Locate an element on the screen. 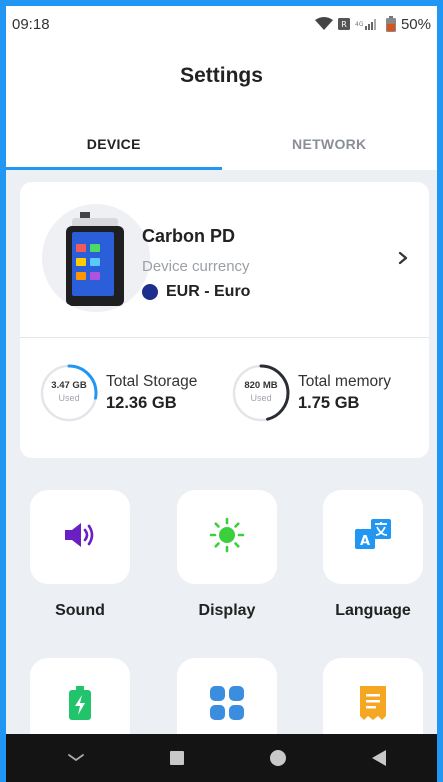  memory-value: 1.75 GB is located at coordinates (329, 403).